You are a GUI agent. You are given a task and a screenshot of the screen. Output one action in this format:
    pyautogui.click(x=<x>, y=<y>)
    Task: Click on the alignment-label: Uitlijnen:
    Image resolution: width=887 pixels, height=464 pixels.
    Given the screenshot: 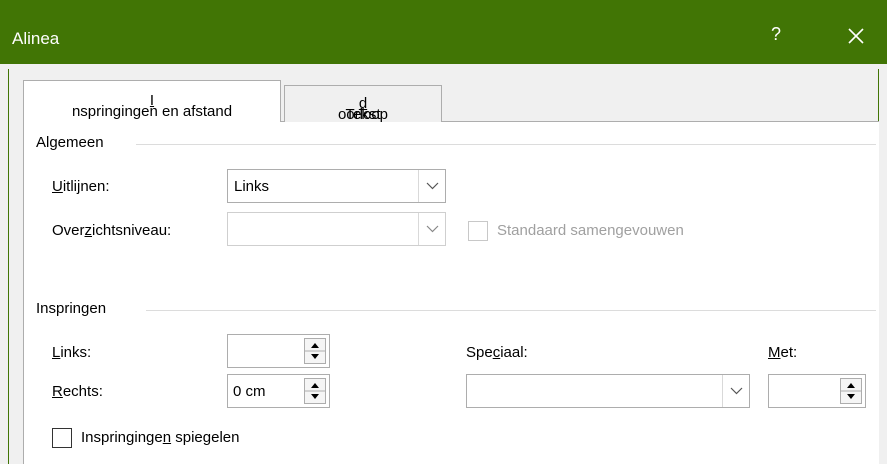 What is the action you would take?
    pyautogui.click(x=81, y=186)
    